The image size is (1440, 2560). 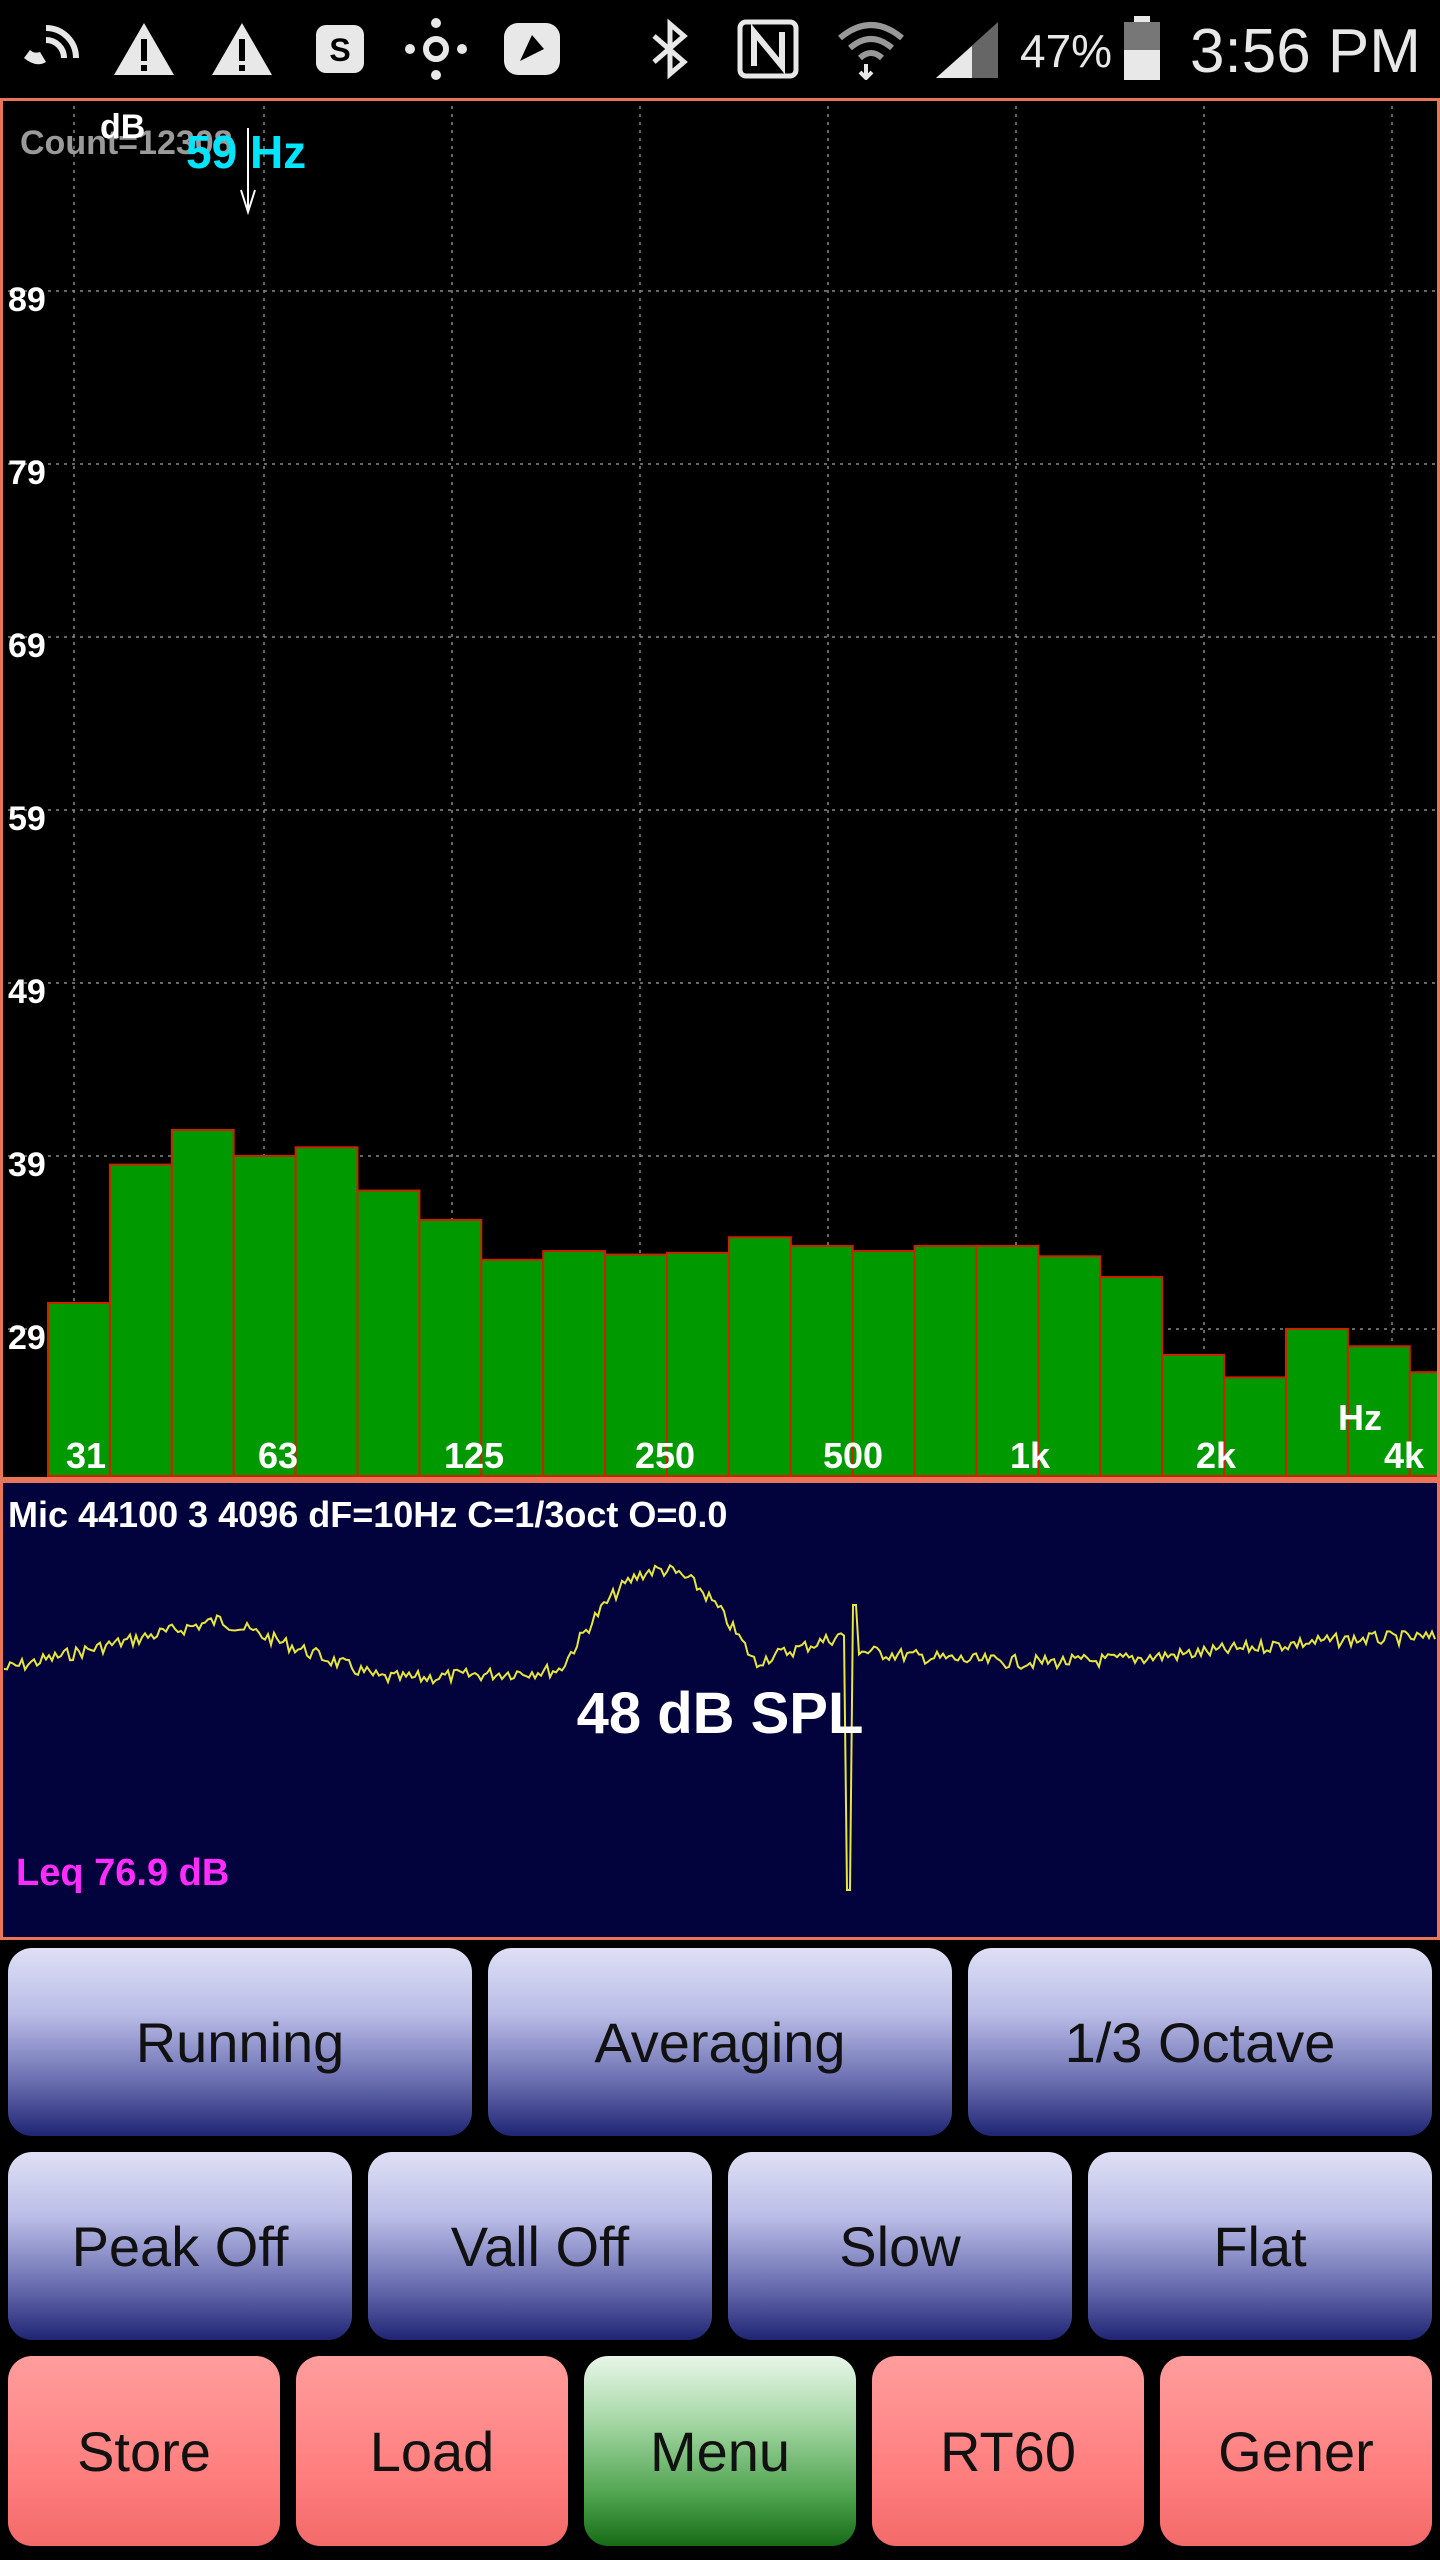 I want to click on rt60-button: RT60, so click(x=1008, y=2451).